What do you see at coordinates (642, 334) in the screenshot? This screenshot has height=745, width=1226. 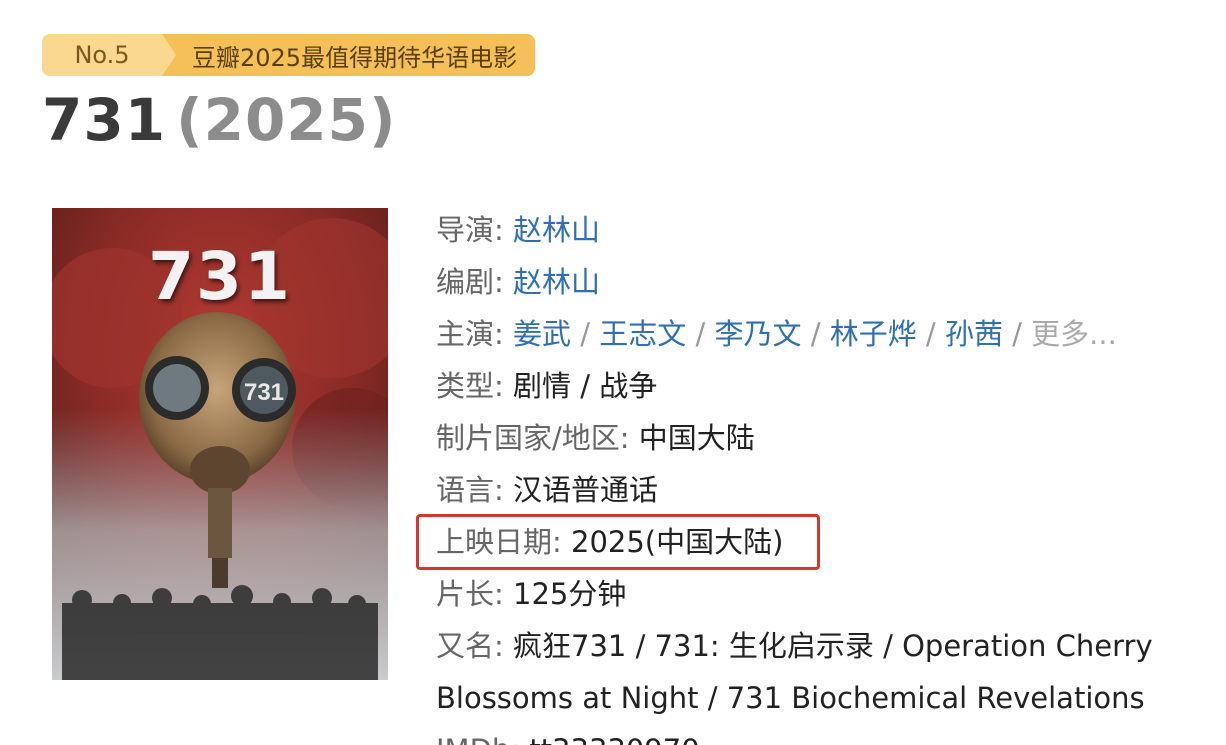 I see `cast-link: 王志文` at bounding box center [642, 334].